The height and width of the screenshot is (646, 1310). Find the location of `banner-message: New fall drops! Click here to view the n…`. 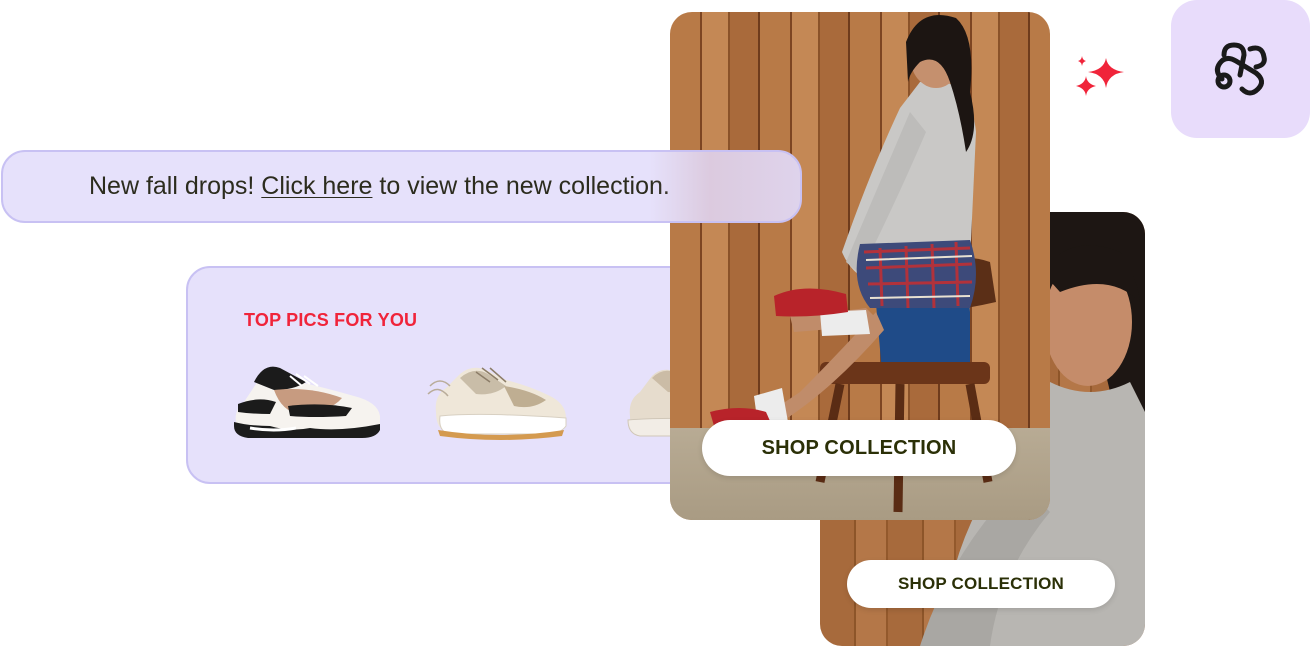

banner-message: New fall drops! Click here to view the n… is located at coordinates (379, 186).